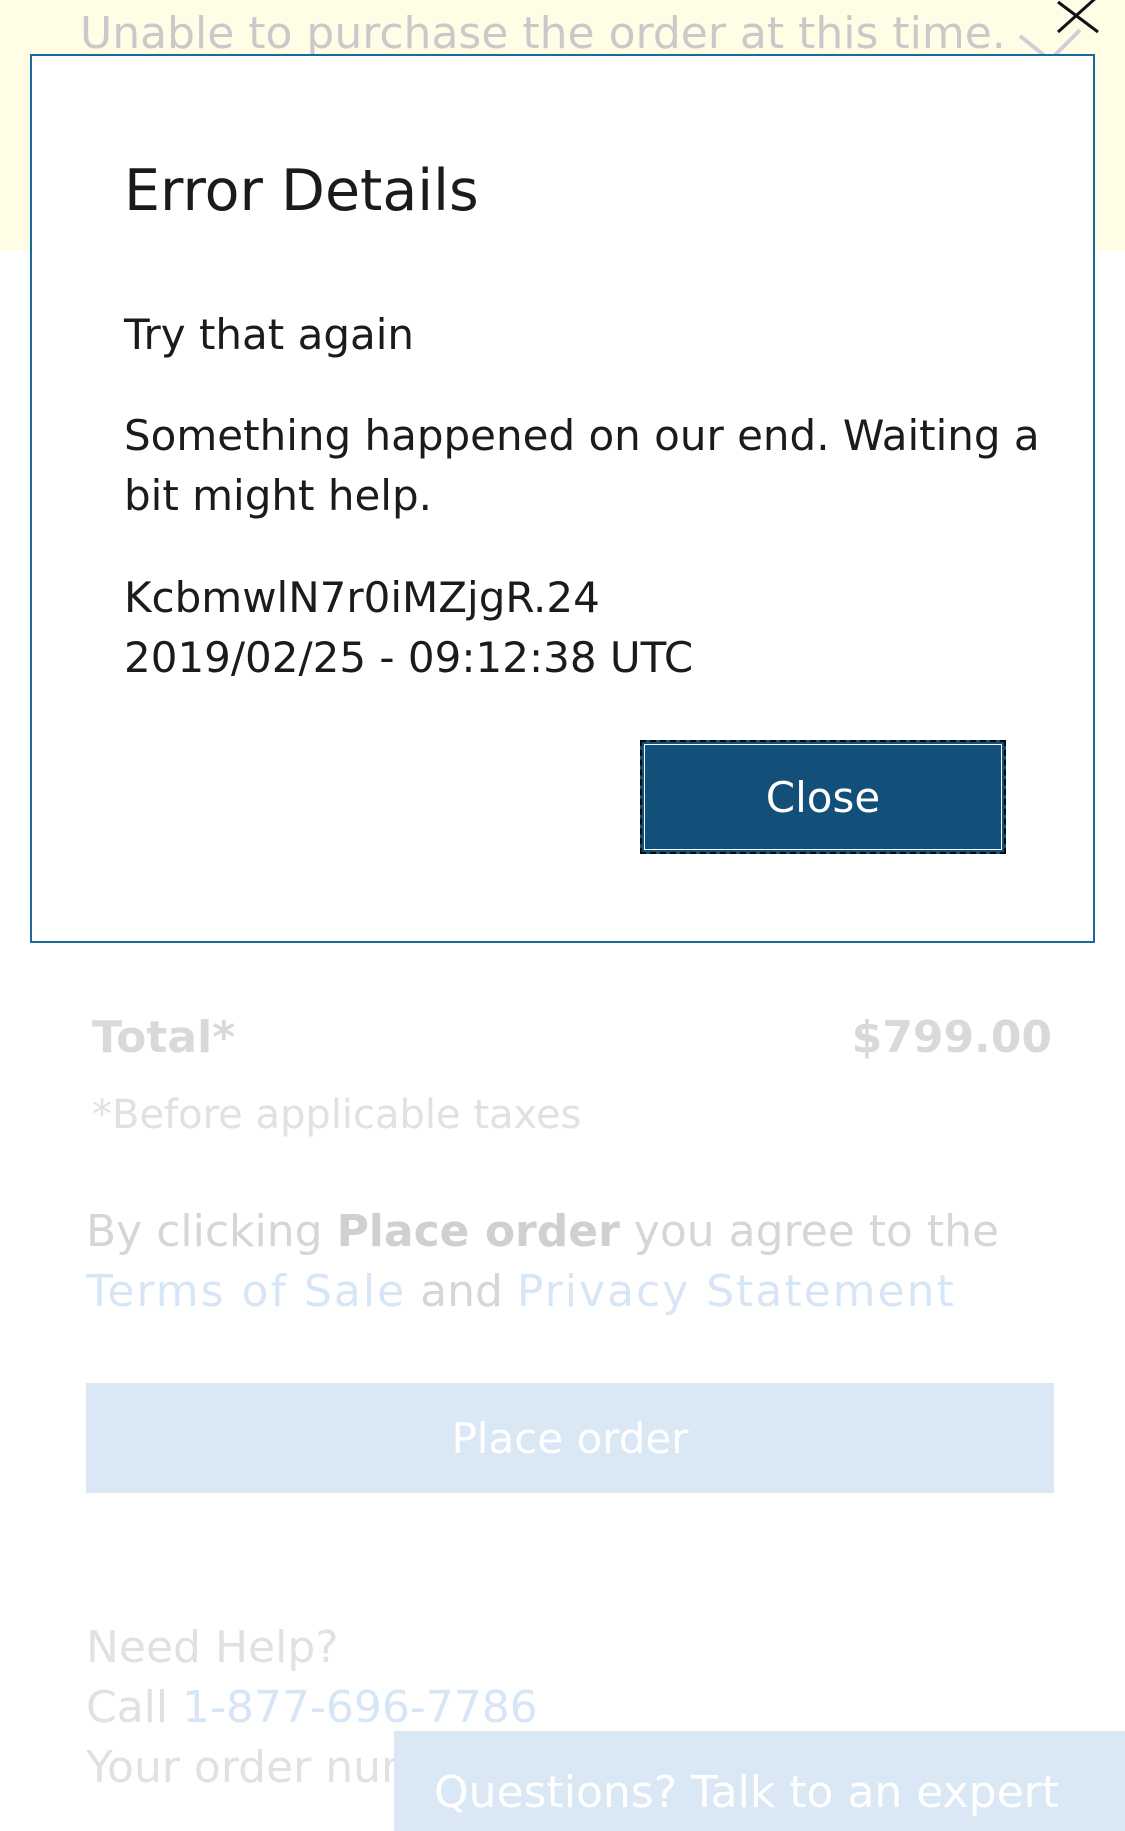 The image size is (1125, 1831). Describe the element at coordinates (134, 1707) in the screenshot. I see `call-label: Call` at that location.